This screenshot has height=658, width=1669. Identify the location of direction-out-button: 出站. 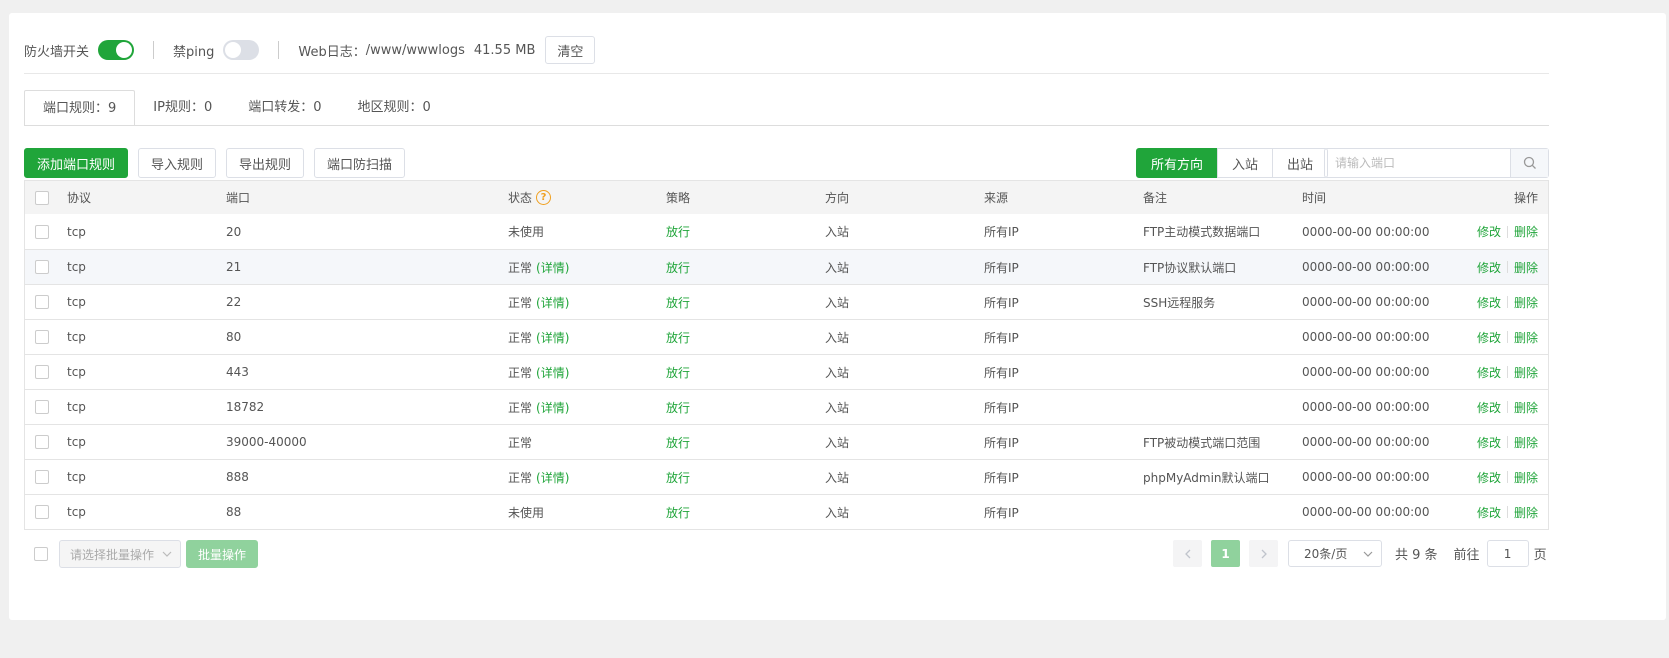
(1300, 163).